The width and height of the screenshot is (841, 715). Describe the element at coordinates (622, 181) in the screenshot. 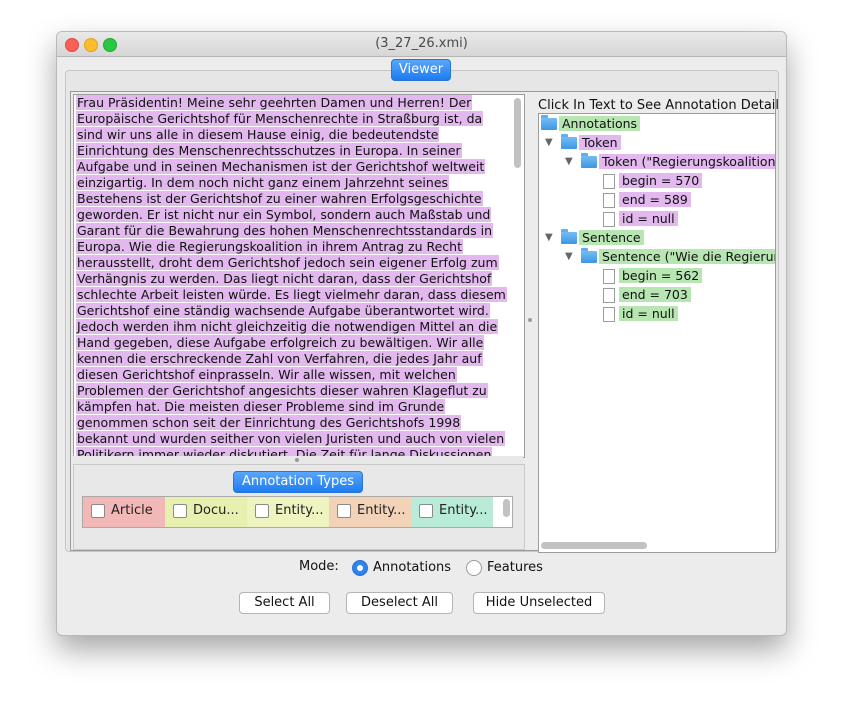

I see `tree-leaf-begin: begin = 570` at that location.